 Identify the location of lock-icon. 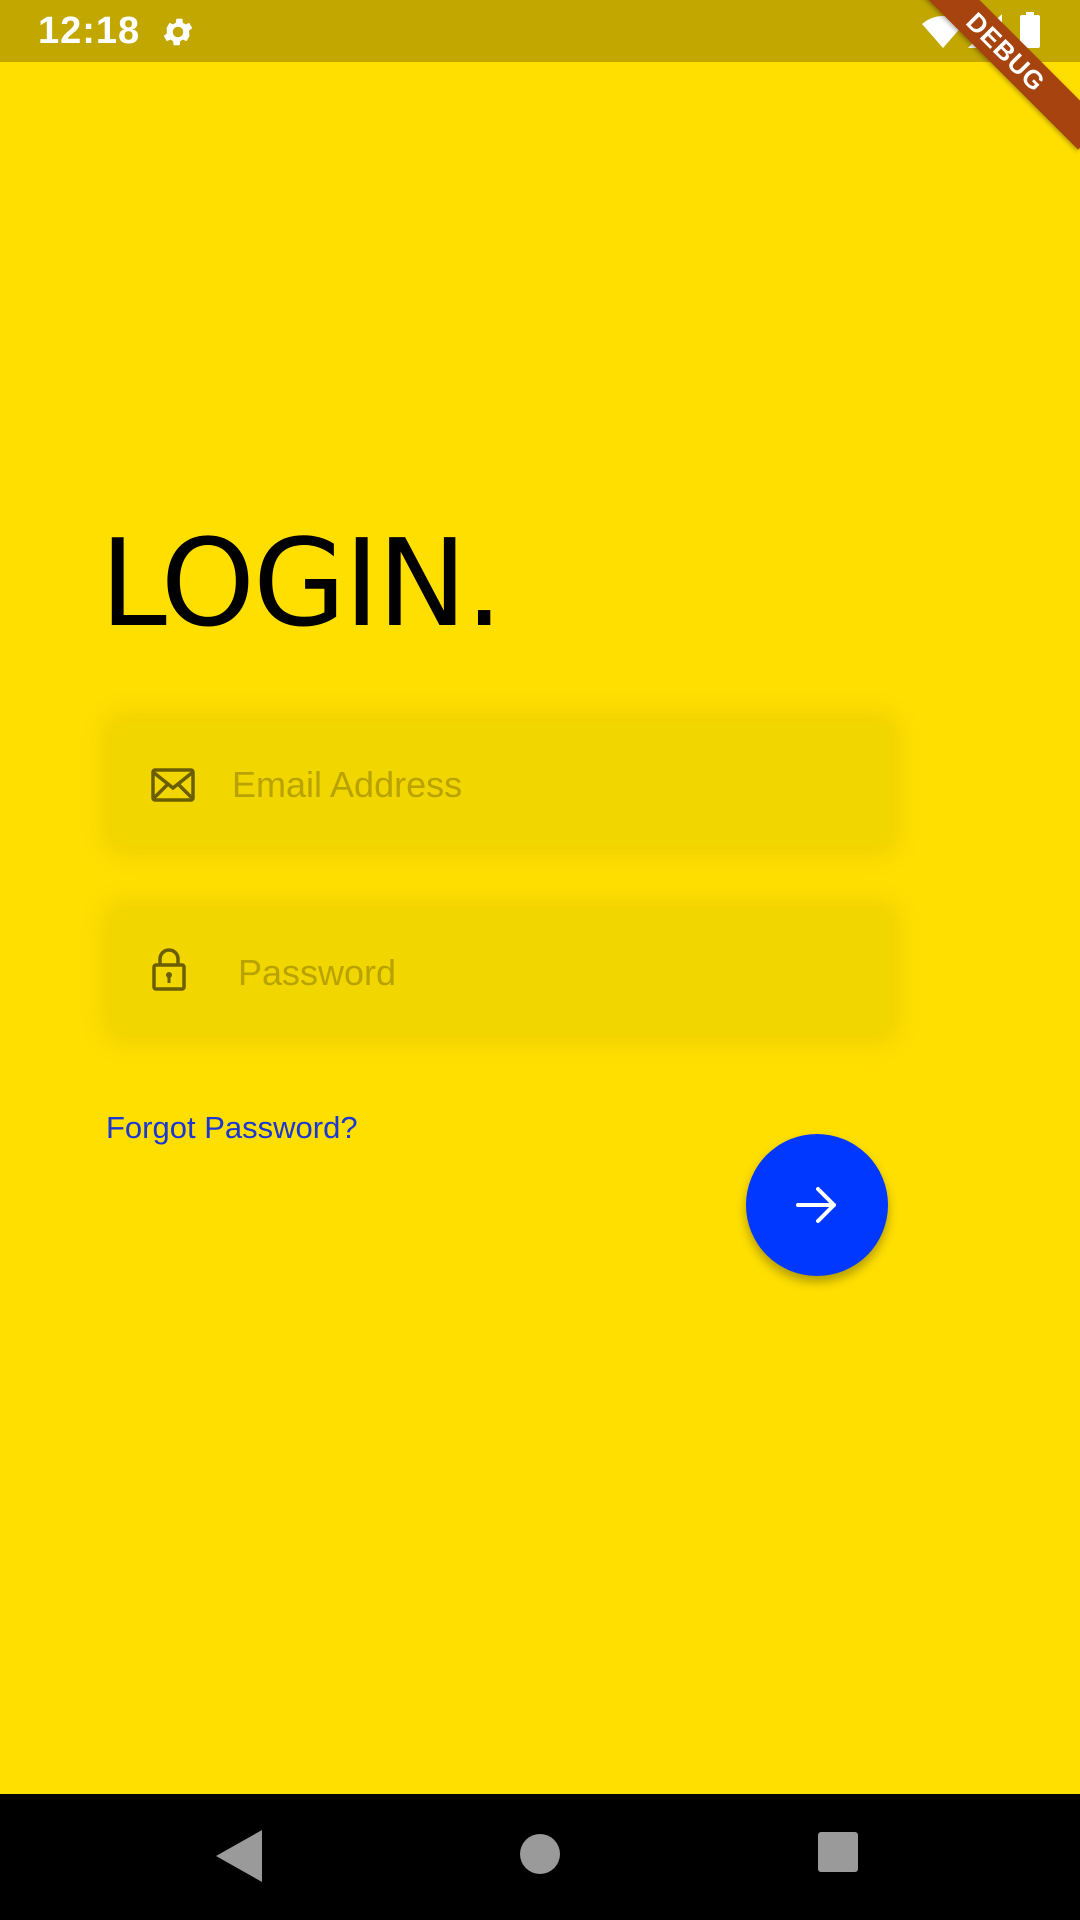
(169, 969).